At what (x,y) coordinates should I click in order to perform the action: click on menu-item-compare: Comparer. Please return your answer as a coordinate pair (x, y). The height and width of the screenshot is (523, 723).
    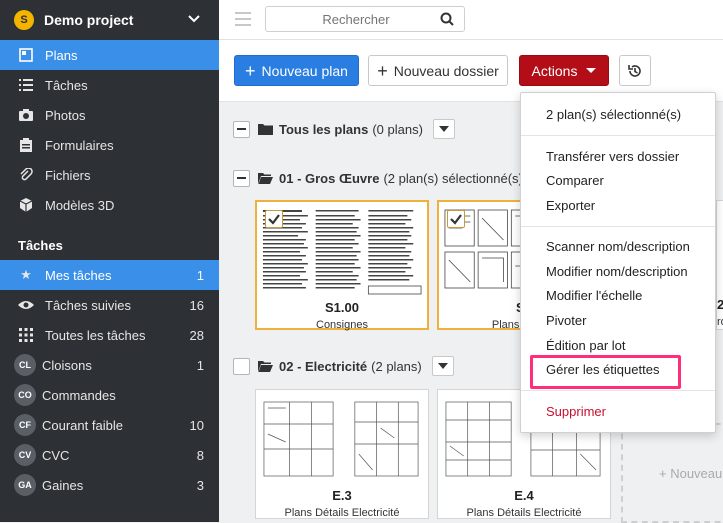
    Looking at the image, I should click on (575, 180).